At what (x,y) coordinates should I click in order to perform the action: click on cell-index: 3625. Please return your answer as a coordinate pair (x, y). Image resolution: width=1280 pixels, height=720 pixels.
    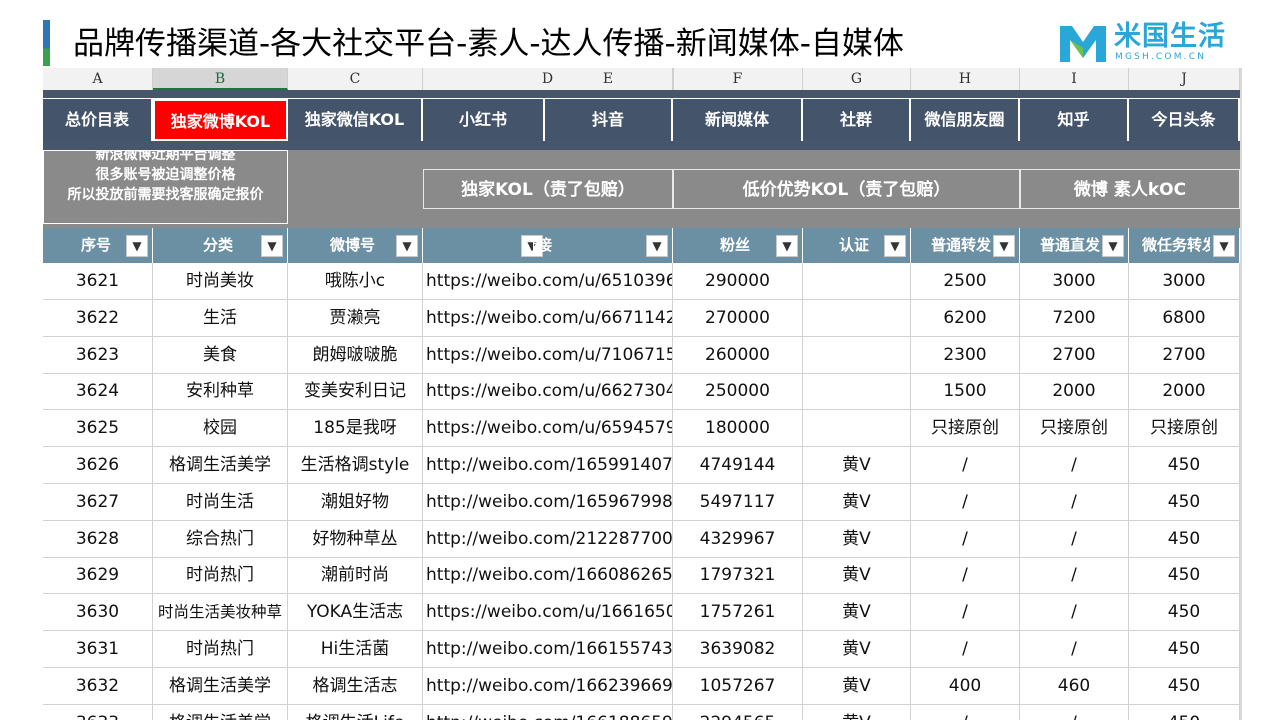
    Looking at the image, I should click on (98, 429).